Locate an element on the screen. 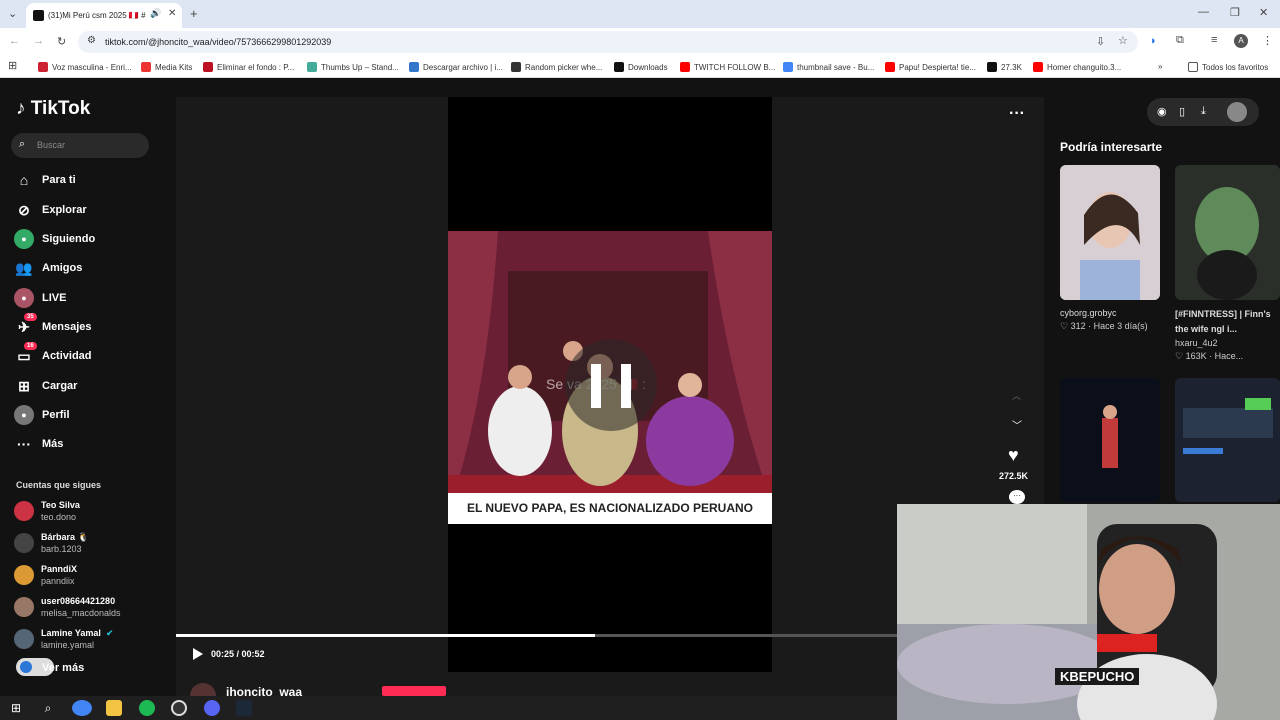 This screenshot has height=720, width=1280. back-icon: ← is located at coordinates (14, 41).